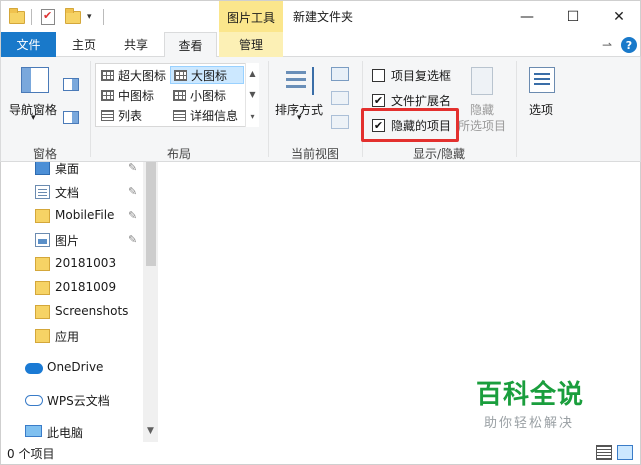  I want to click on item-count: 0 个项目, so click(31, 454).